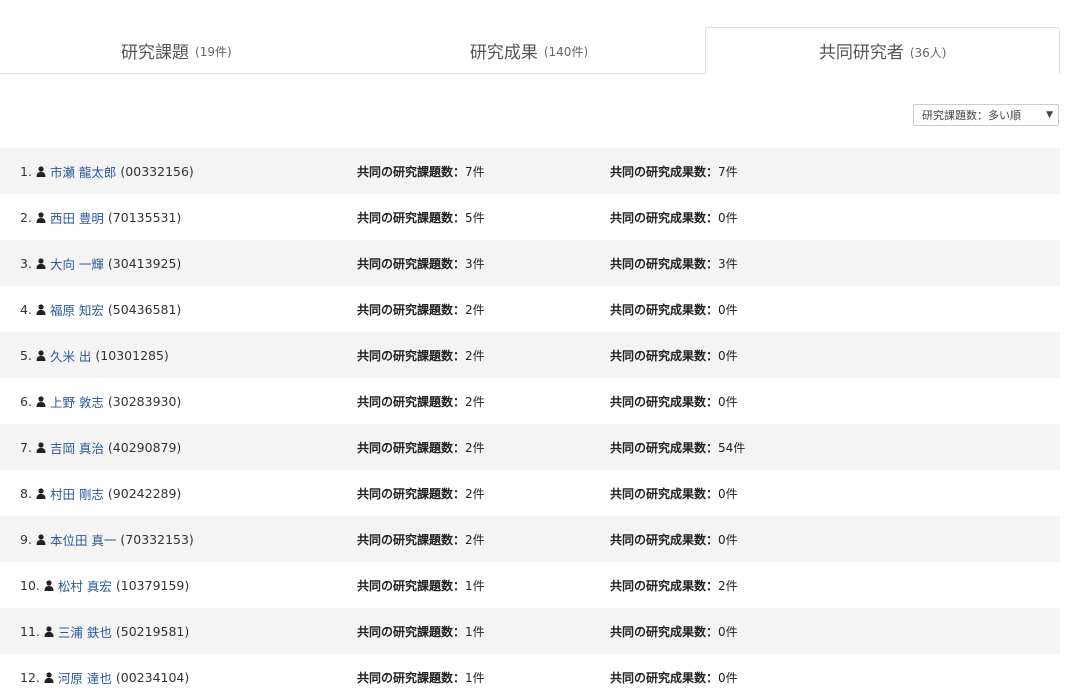  I want to click on shared-projects-count: 共同の研究課題数：1件, so click(421, 631).